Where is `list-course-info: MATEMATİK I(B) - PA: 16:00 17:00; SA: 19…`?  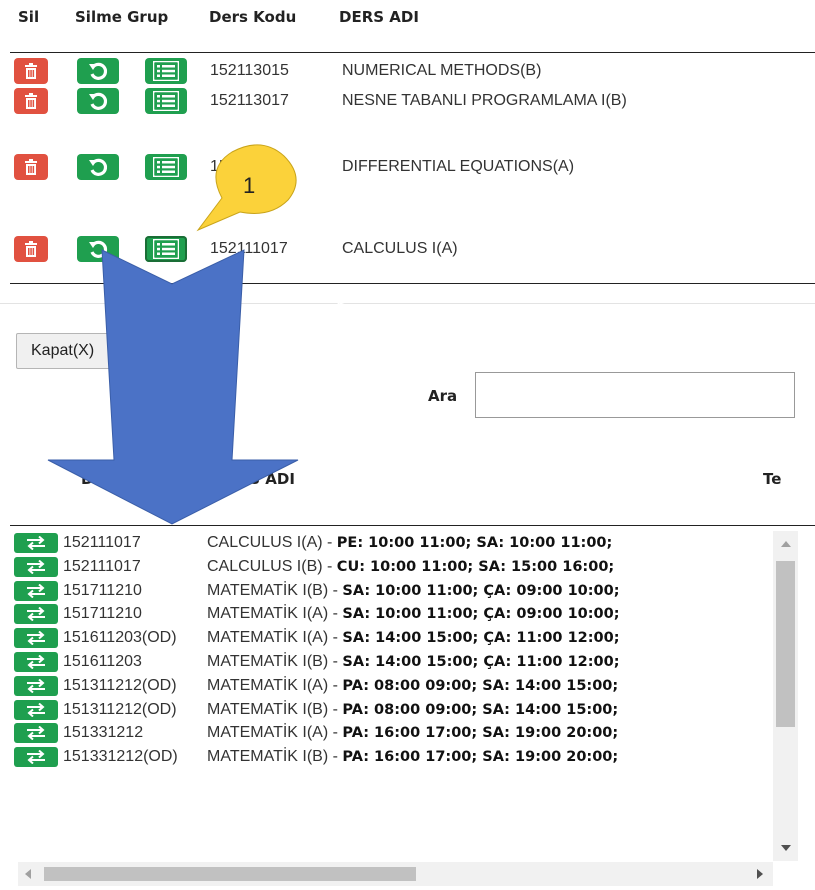 list-course-info: MATEMATİK I(B) - PA: 16:00 17:00; SA: 19… is located at coordinates (412, 757).